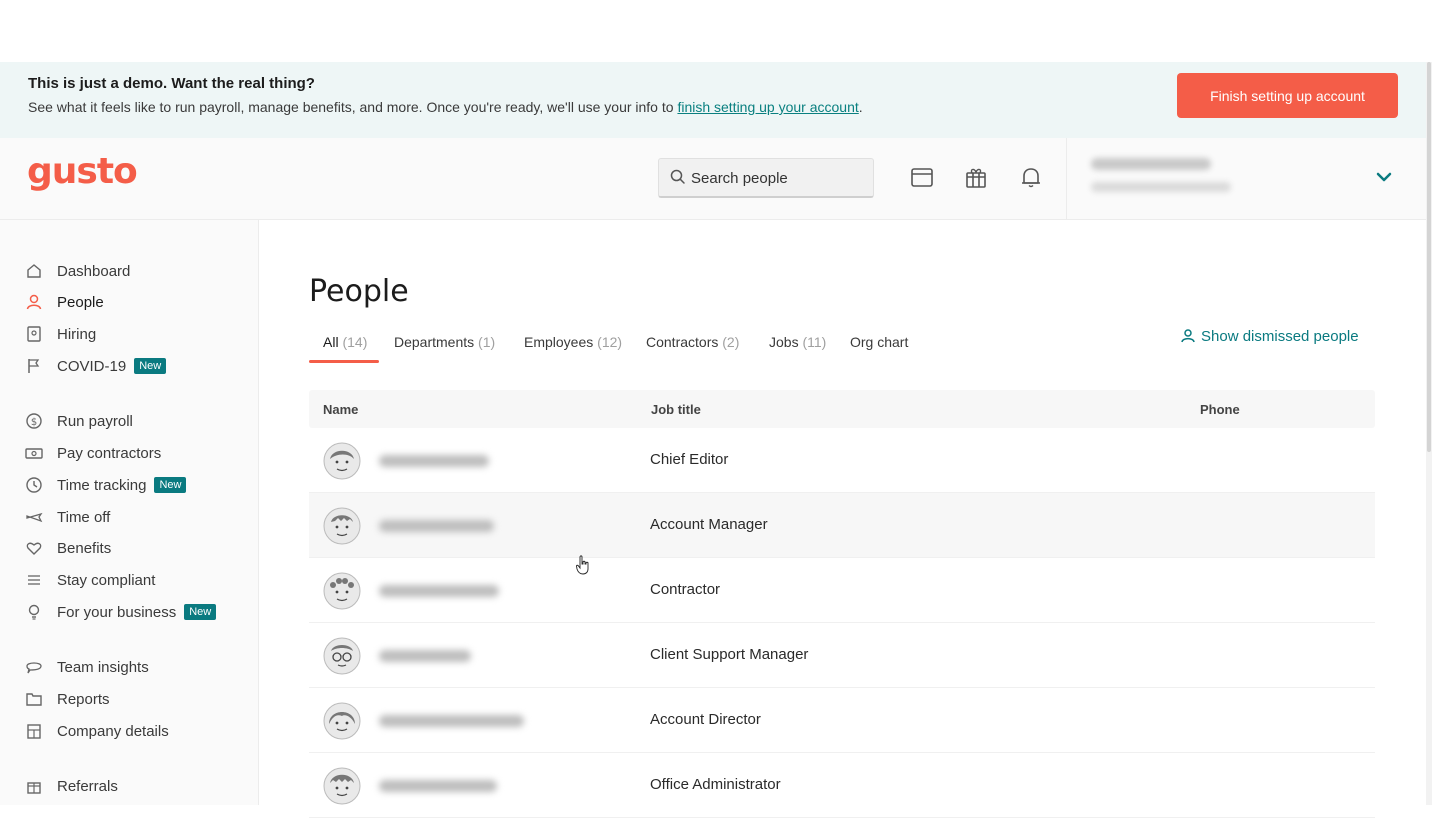 The image size is (1432, 818). I want to click on sidebar-item-run-payroll: $ Run payroll, so click(78, 421).